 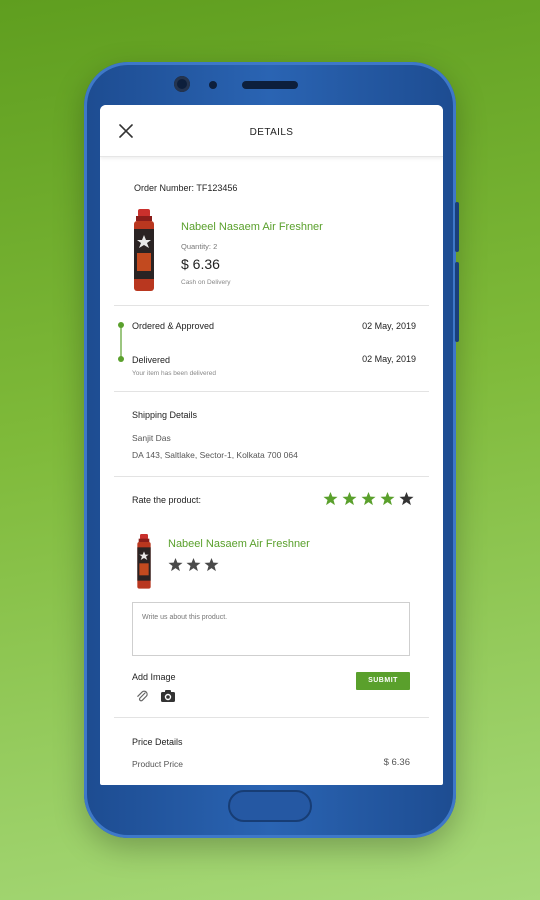 I want to click on shipping-name: Sanjit Das, so click(x=151, y=438).